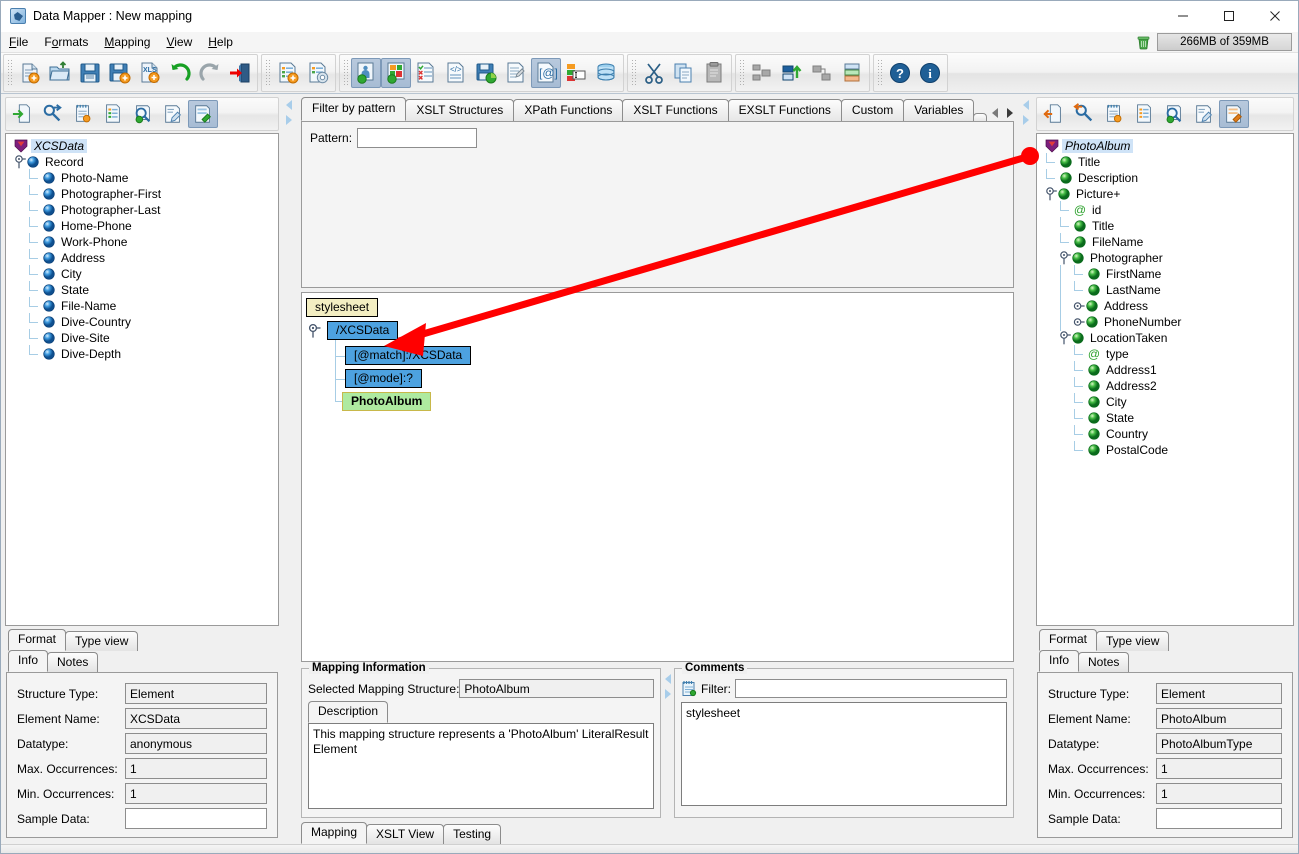 The image size is (1299, 854). Describe the element at coordinates (1054, 114) in the screenshot. I see `export-document-icon` at that location.